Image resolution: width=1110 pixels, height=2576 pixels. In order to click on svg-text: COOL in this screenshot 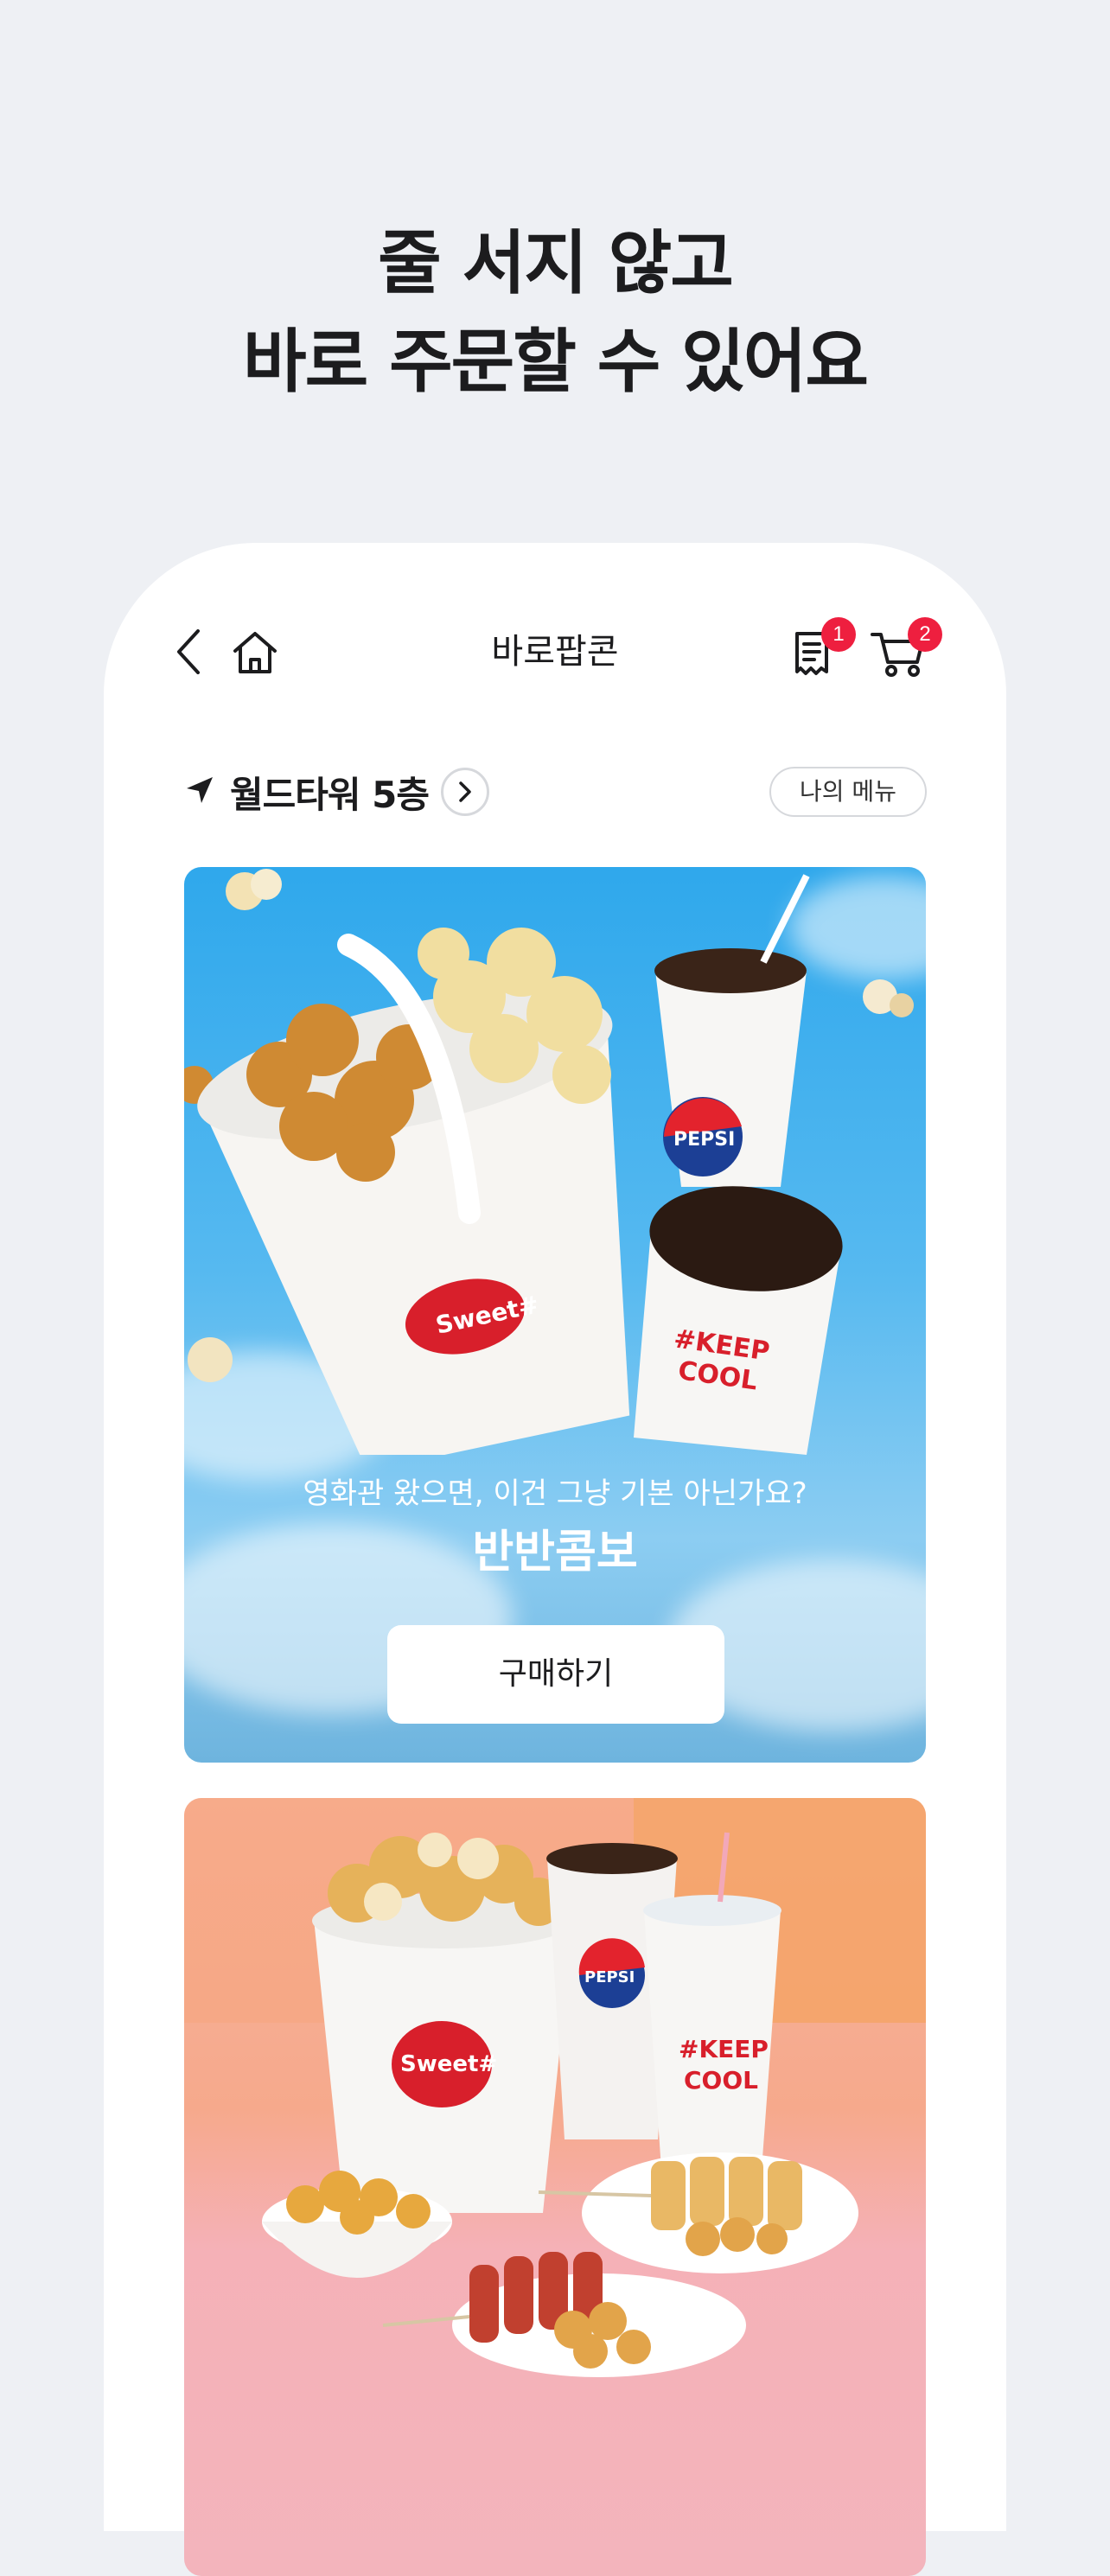, I will do `click(721, 2080)`.